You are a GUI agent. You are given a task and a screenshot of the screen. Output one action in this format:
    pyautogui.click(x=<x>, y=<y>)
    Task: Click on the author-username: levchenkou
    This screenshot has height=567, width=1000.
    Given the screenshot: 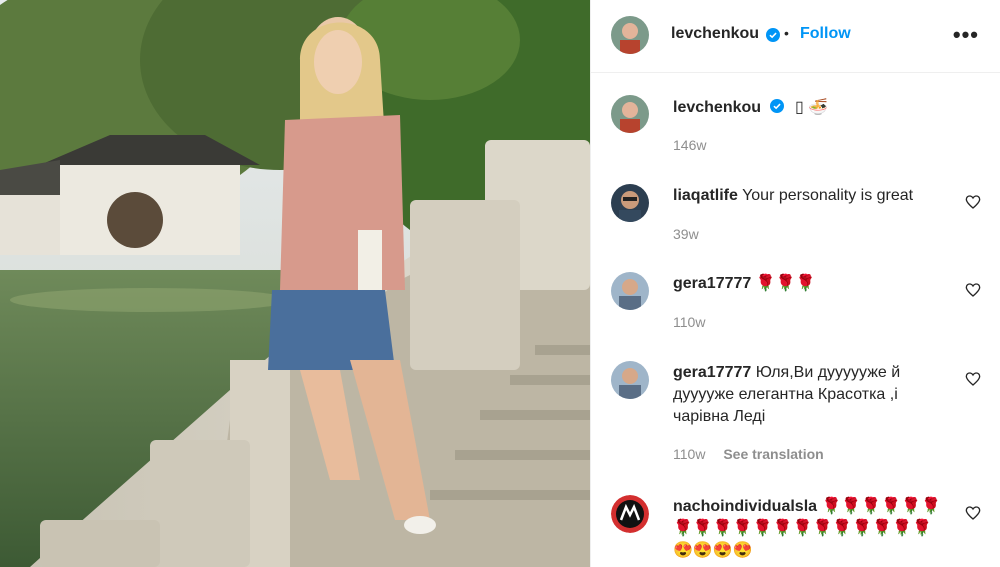 What is the action you would take?
    pyautogui.click(x=715, y=34)
    